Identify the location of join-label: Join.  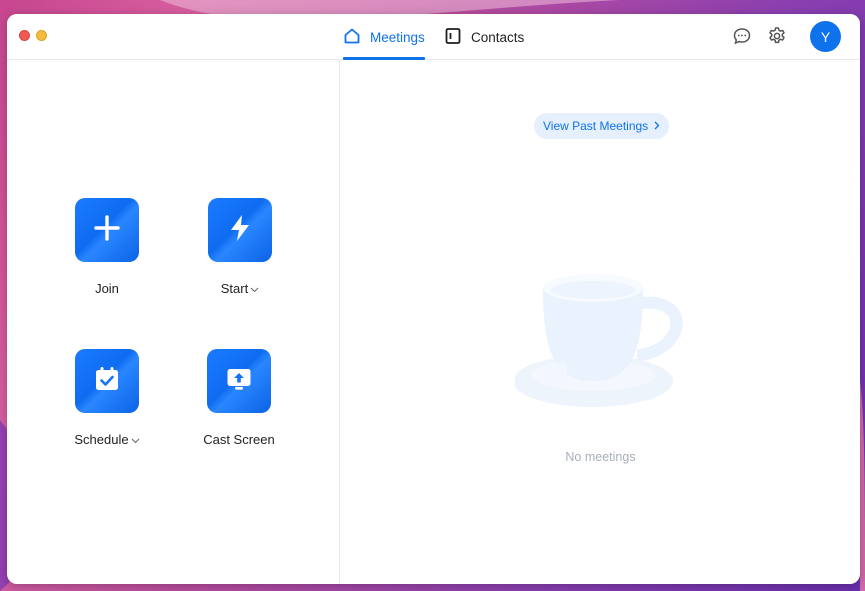
(107, 288).